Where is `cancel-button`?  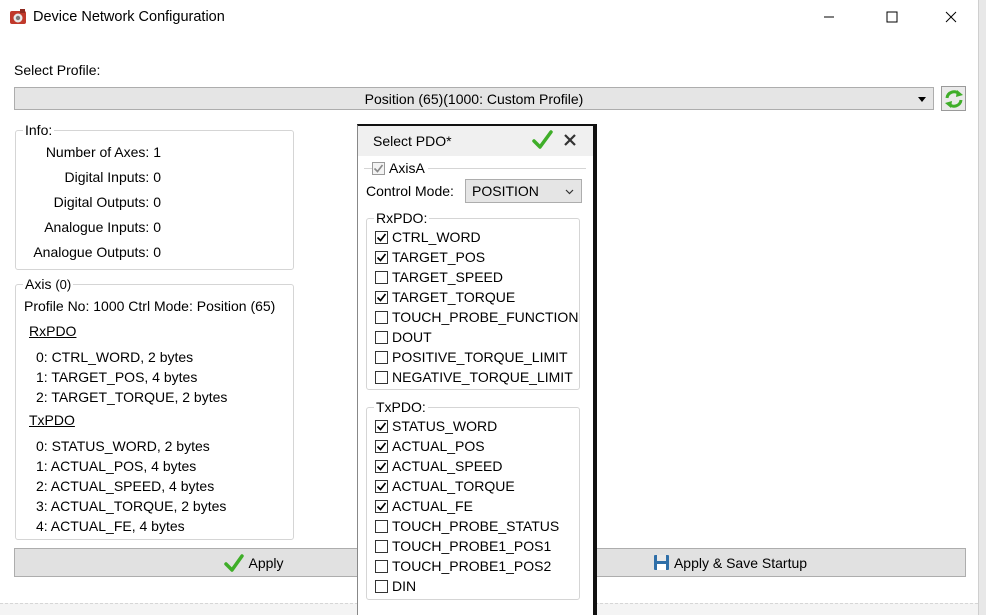
cancel-button is located at coordinates (572, 142).